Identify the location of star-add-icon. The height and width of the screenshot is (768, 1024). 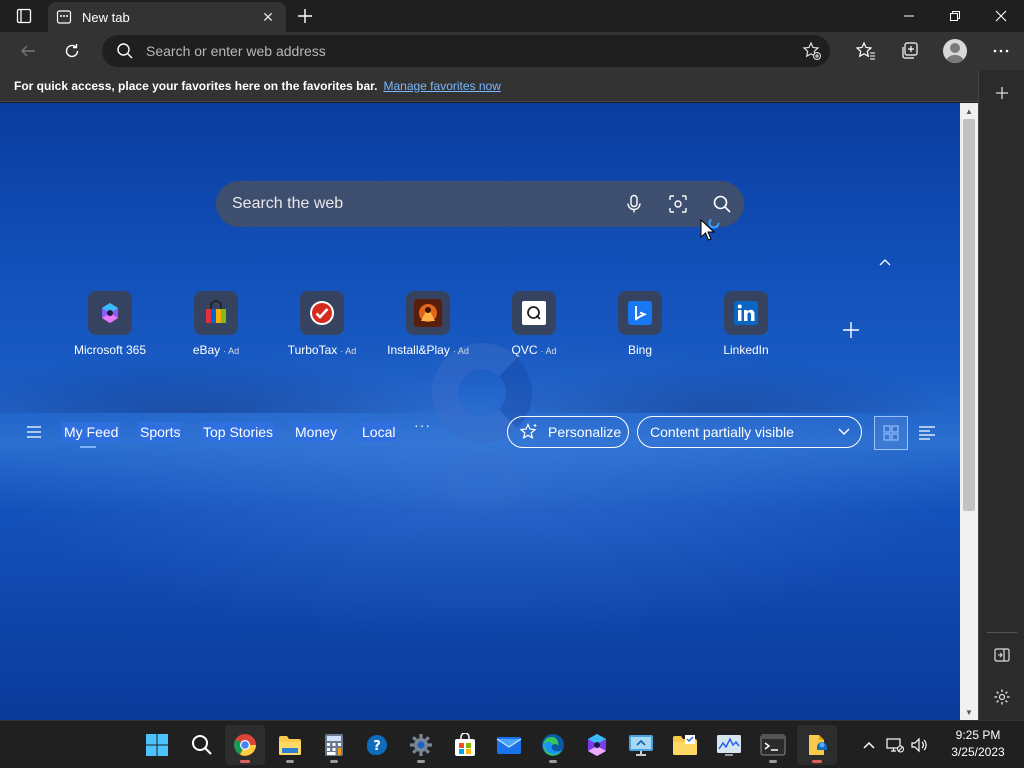
(811, 50).